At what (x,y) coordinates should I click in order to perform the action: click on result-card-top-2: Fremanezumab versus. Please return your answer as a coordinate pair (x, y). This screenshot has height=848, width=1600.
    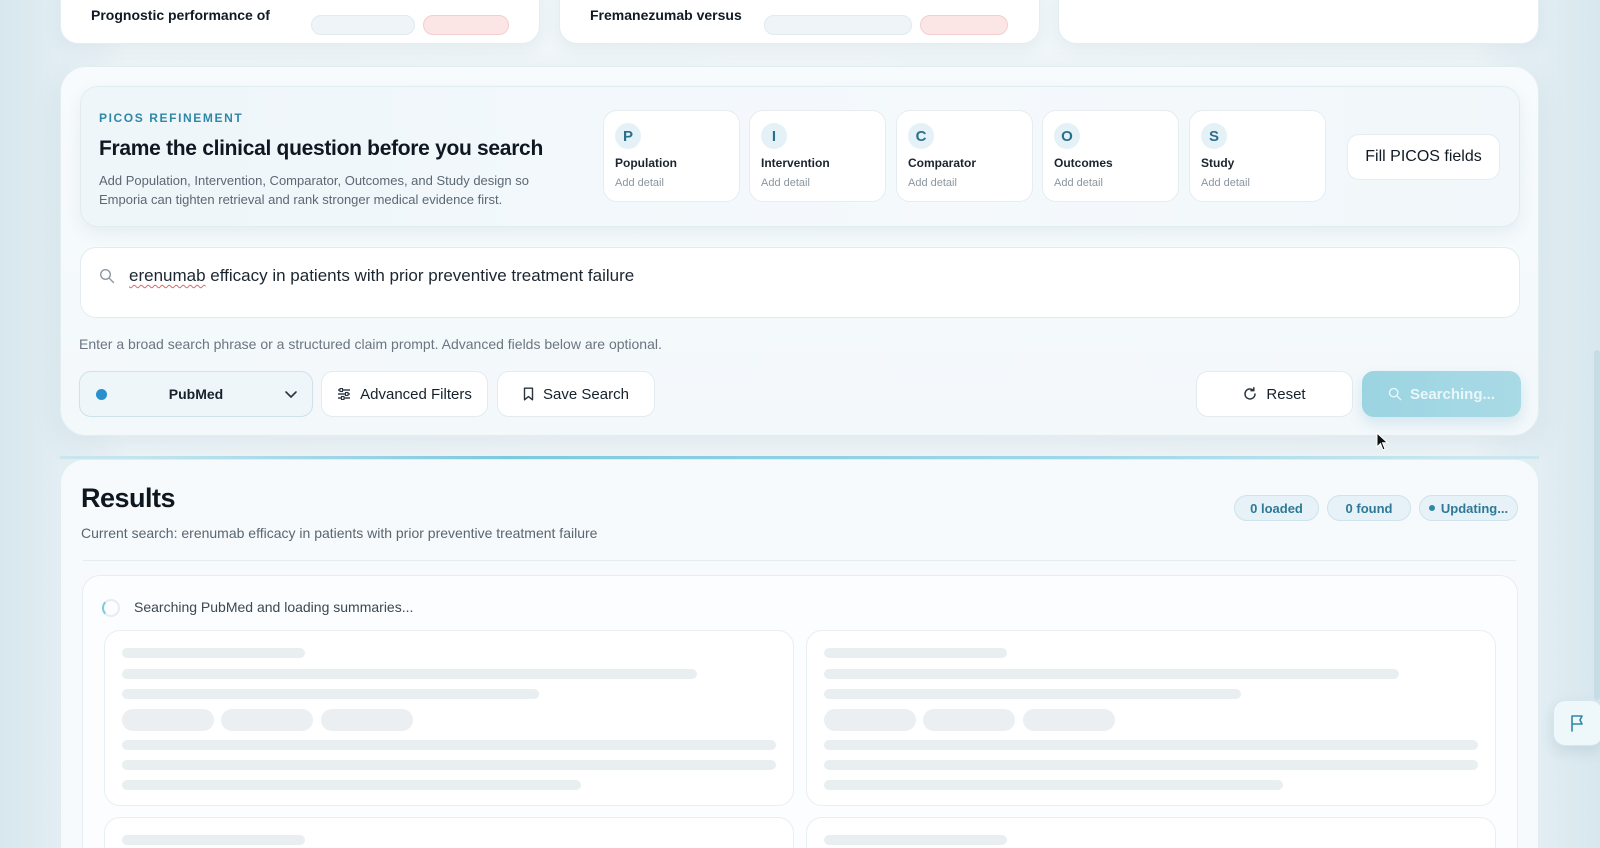
    Looking at the image, I should click on (799, 22).